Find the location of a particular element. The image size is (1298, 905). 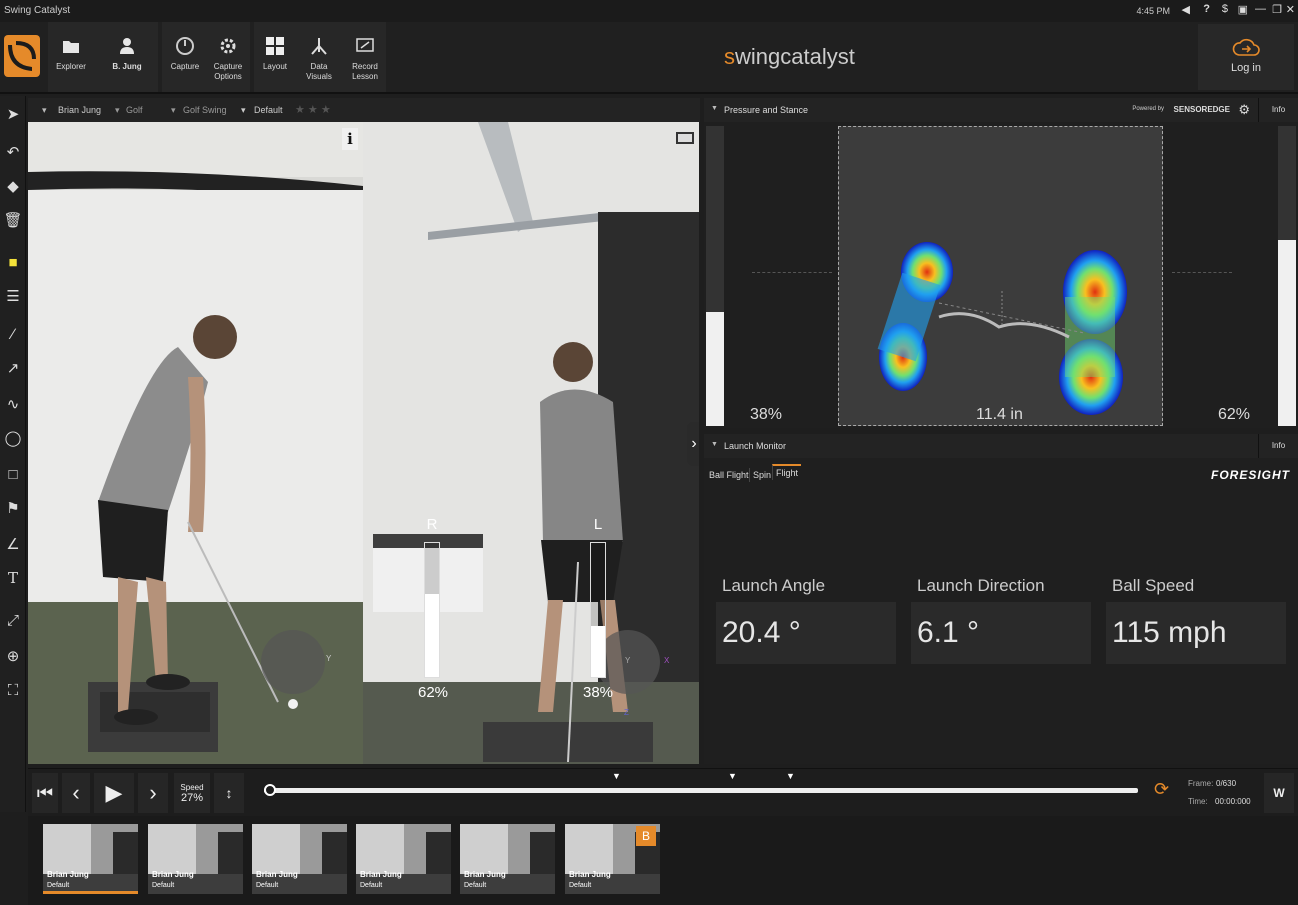

thumbnail-3-preset: Default is located at coordinates (267, 885).